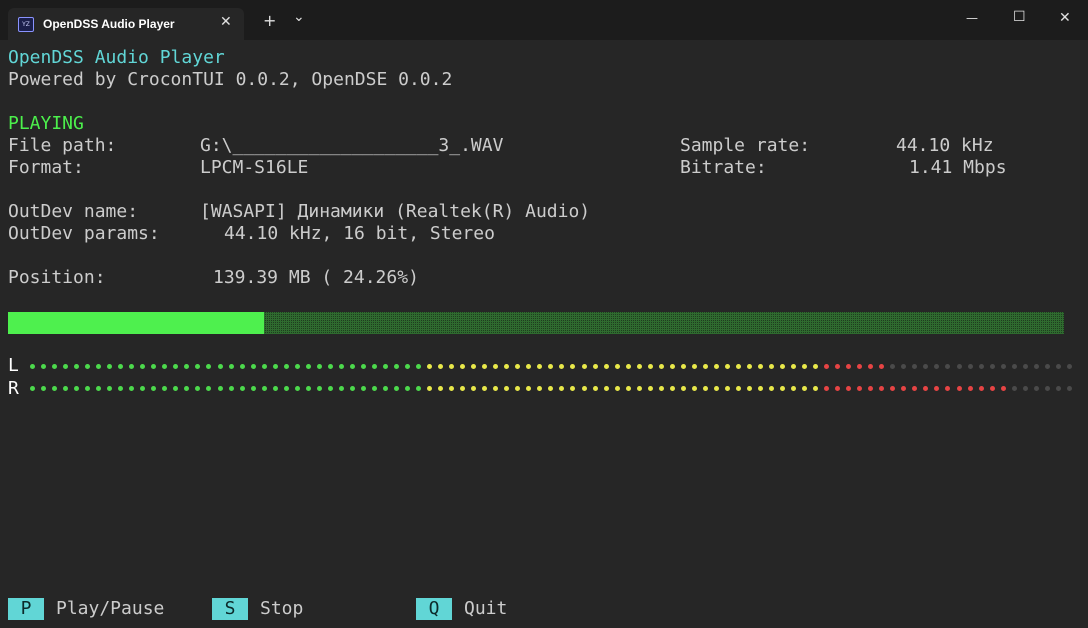 Image resolution: width=1088 pixels, height=628 pixels. I want to click on play-pause-label: Play/Pause, so click(110, 608).